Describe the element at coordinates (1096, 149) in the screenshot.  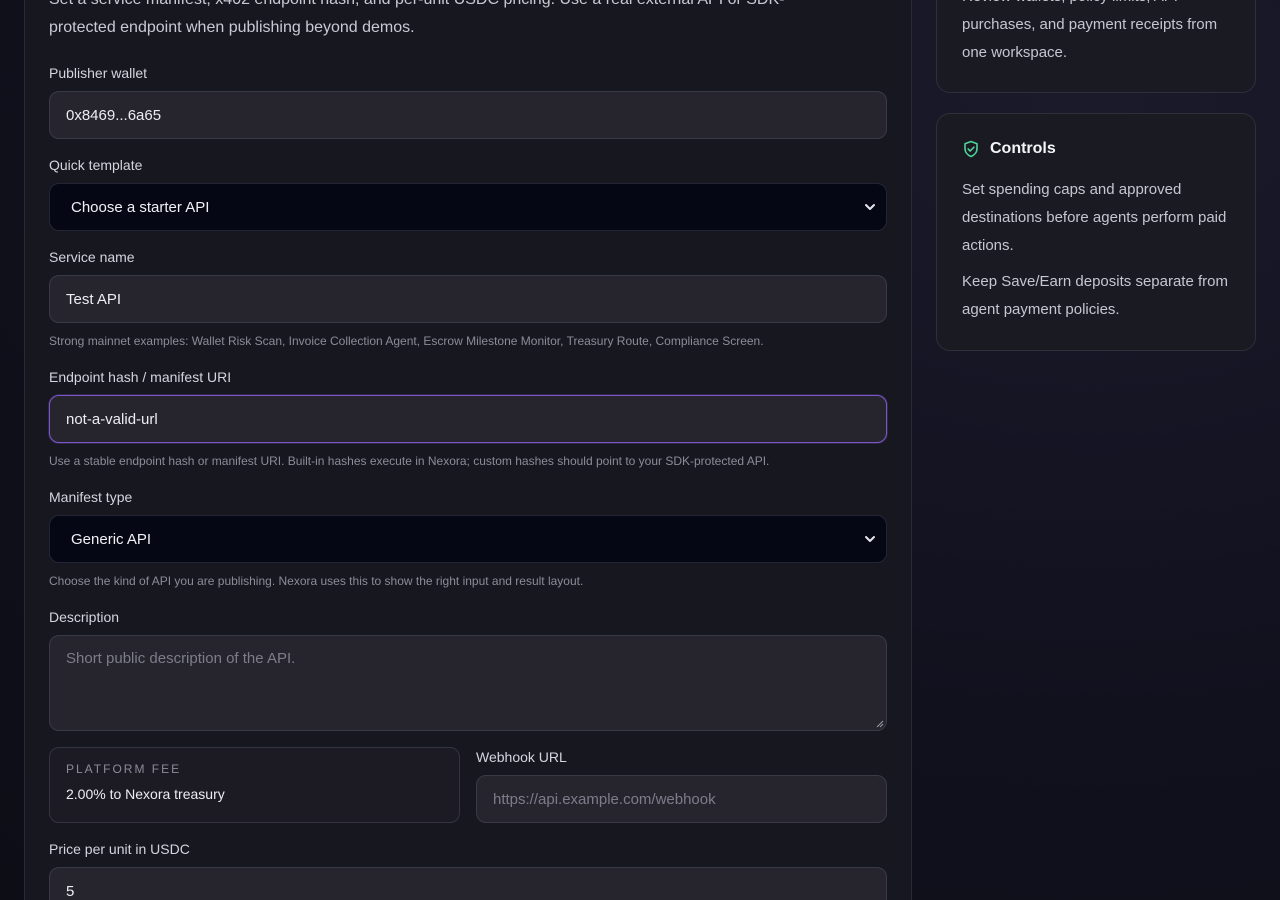
I see `controls-card-title: Controls` at that location.